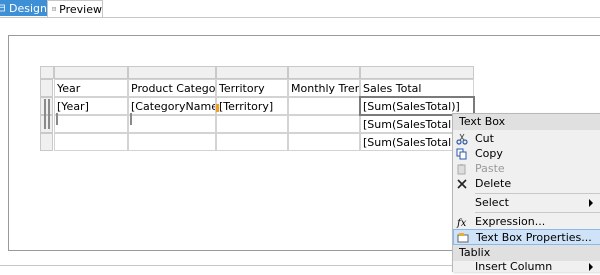  Describe the element at coordinates (54, 9) in the screenshot. I see `preview-icon` at that location.